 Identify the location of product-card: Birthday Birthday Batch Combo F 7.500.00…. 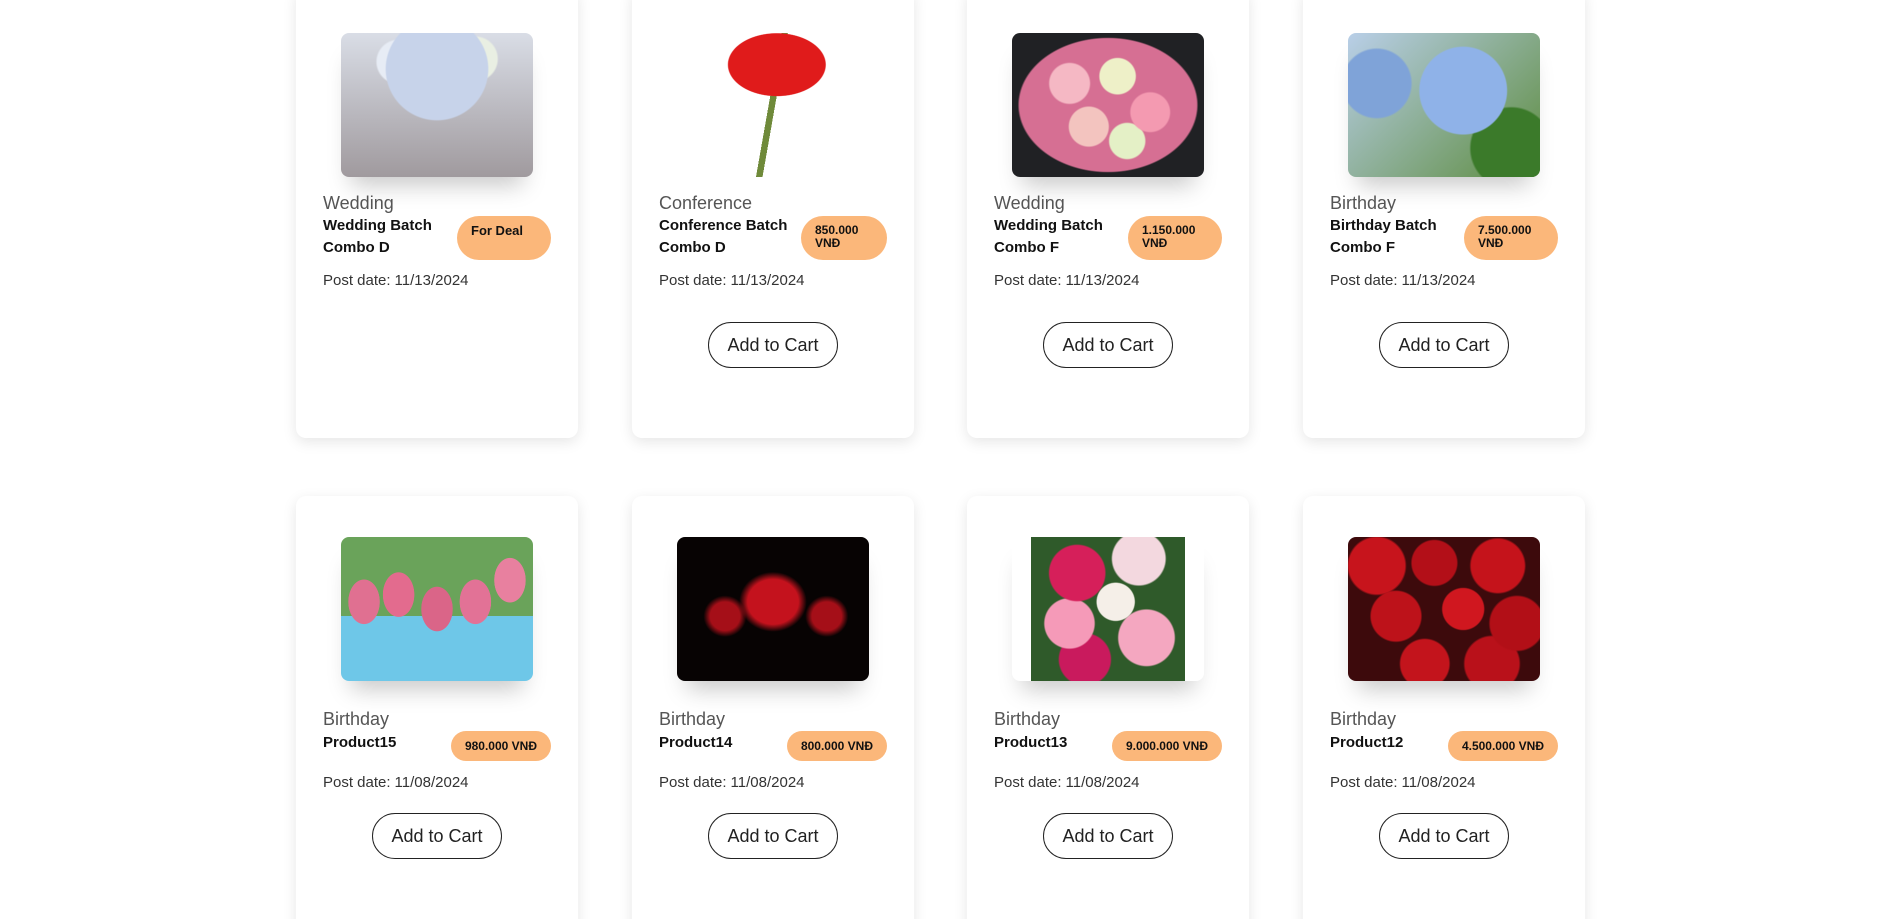
(1444, 219).